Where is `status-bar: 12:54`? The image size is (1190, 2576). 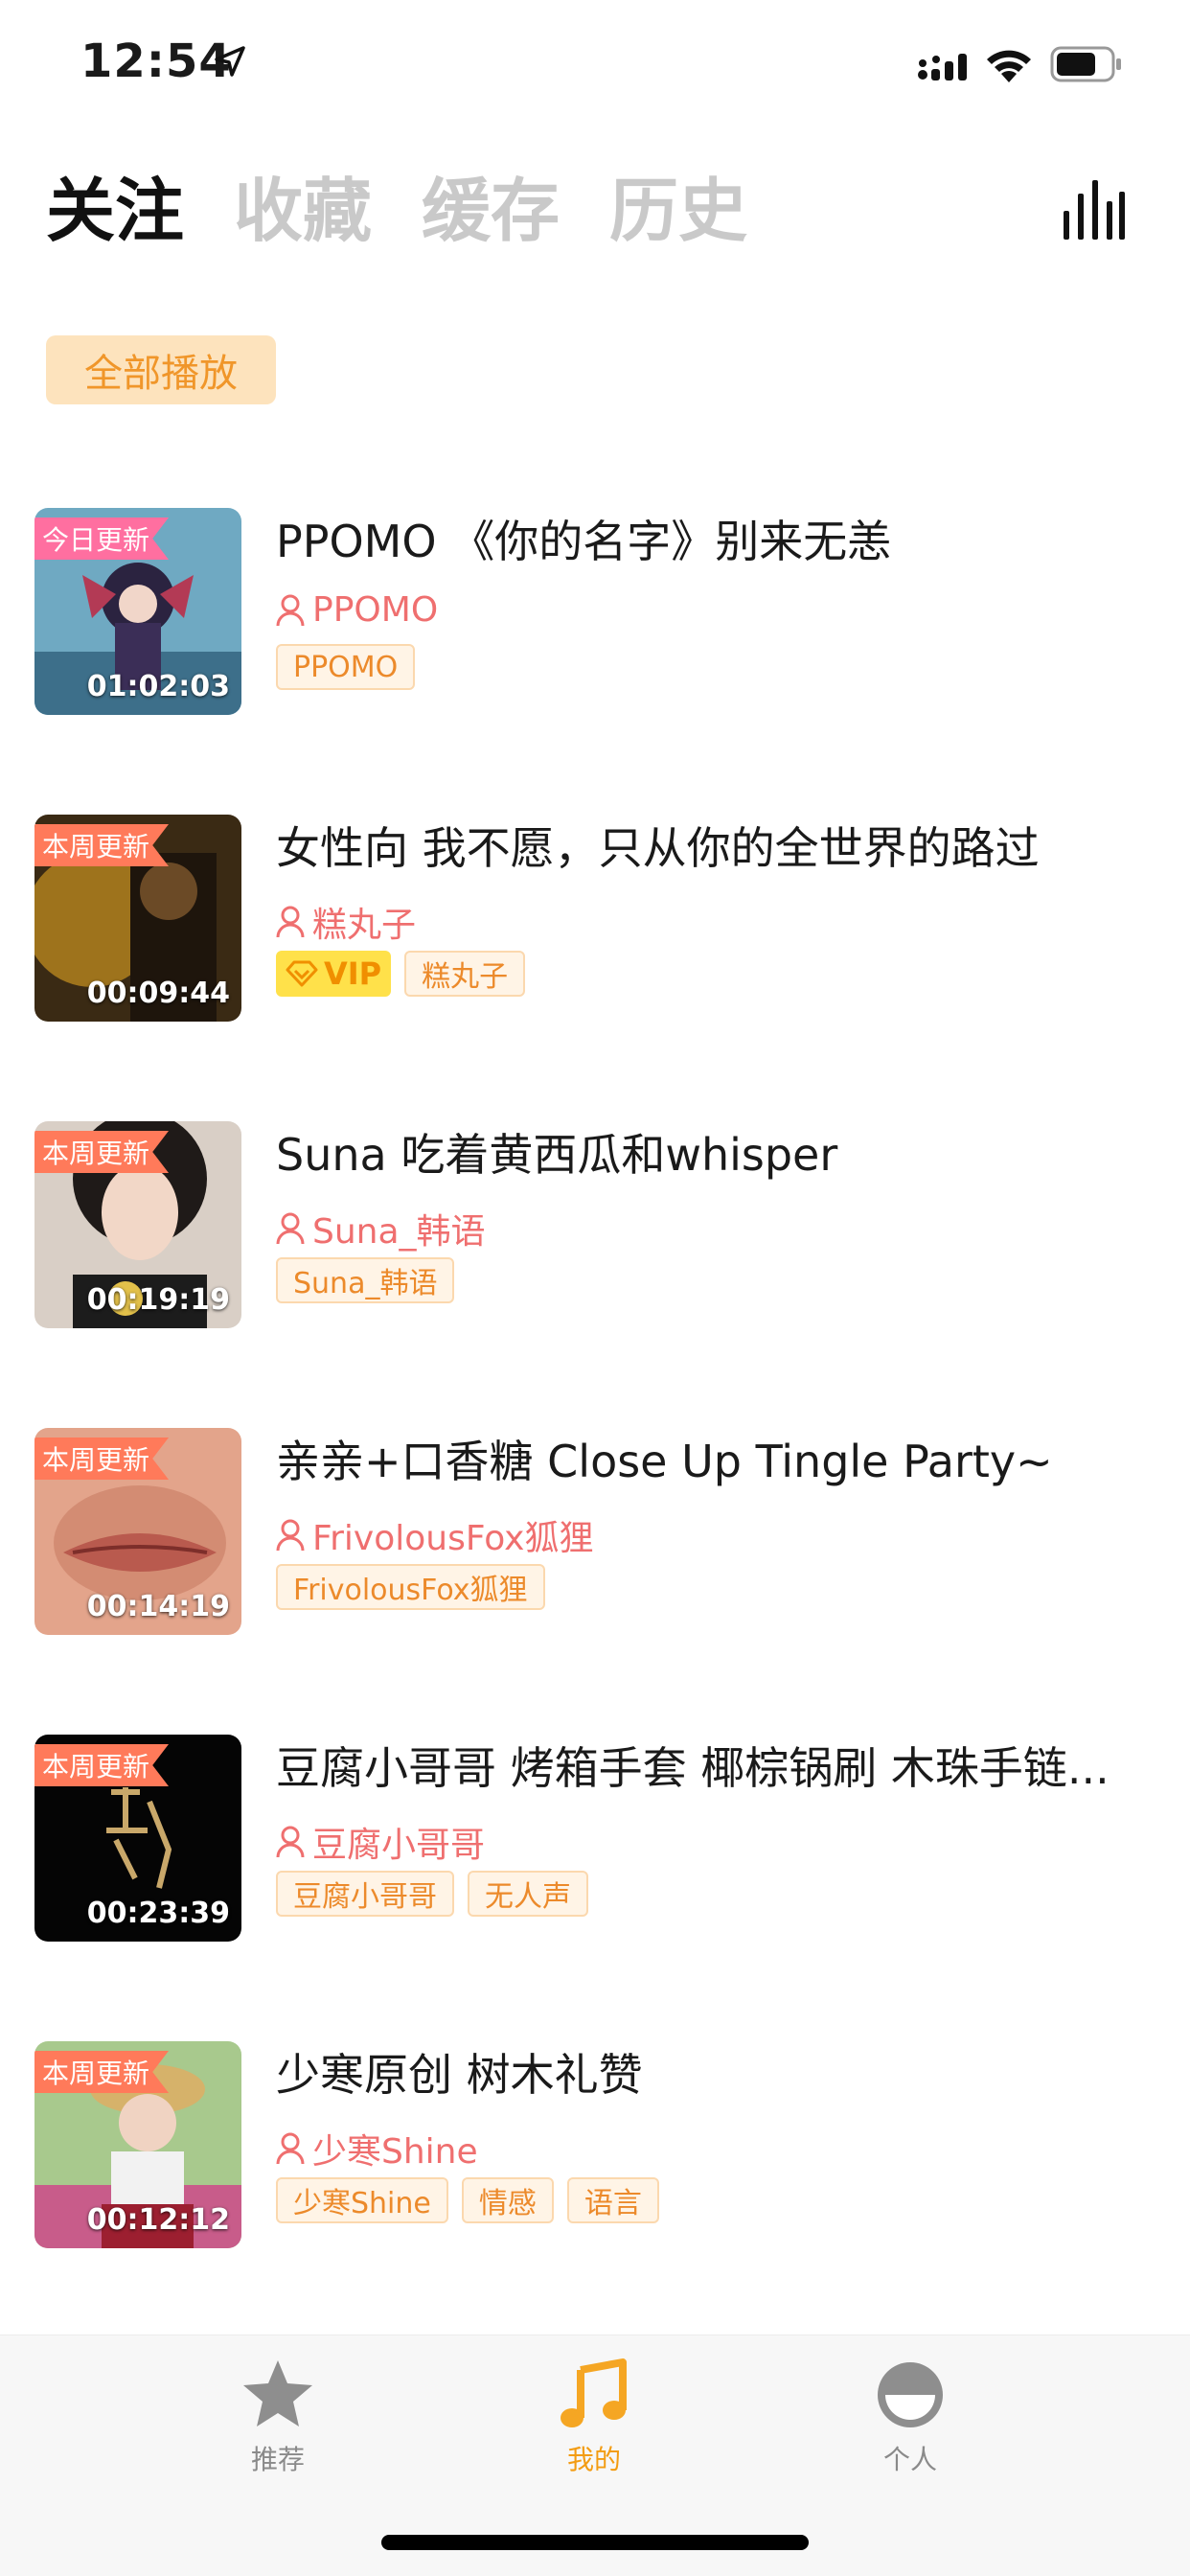 status-bar: 12:54 is located at coordinates (595, 63).